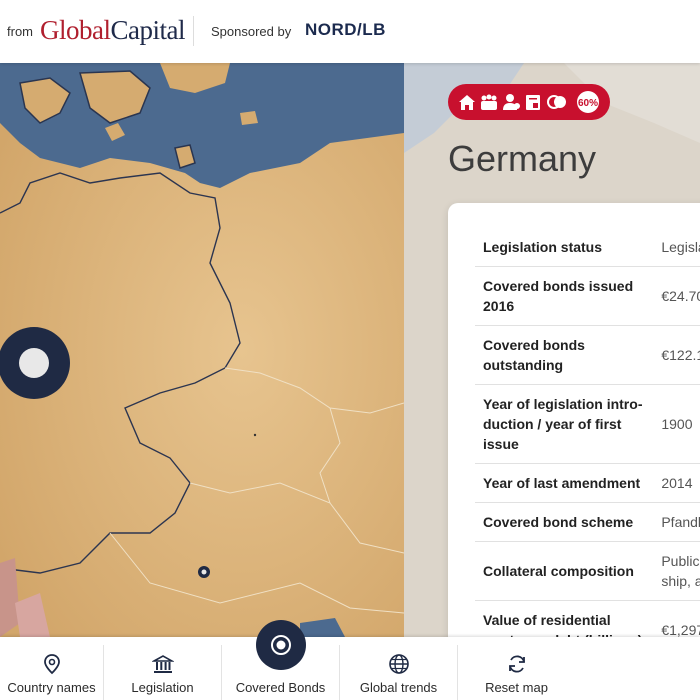  I want to click on 60-percent-icon: 60%, so click(588, 102).